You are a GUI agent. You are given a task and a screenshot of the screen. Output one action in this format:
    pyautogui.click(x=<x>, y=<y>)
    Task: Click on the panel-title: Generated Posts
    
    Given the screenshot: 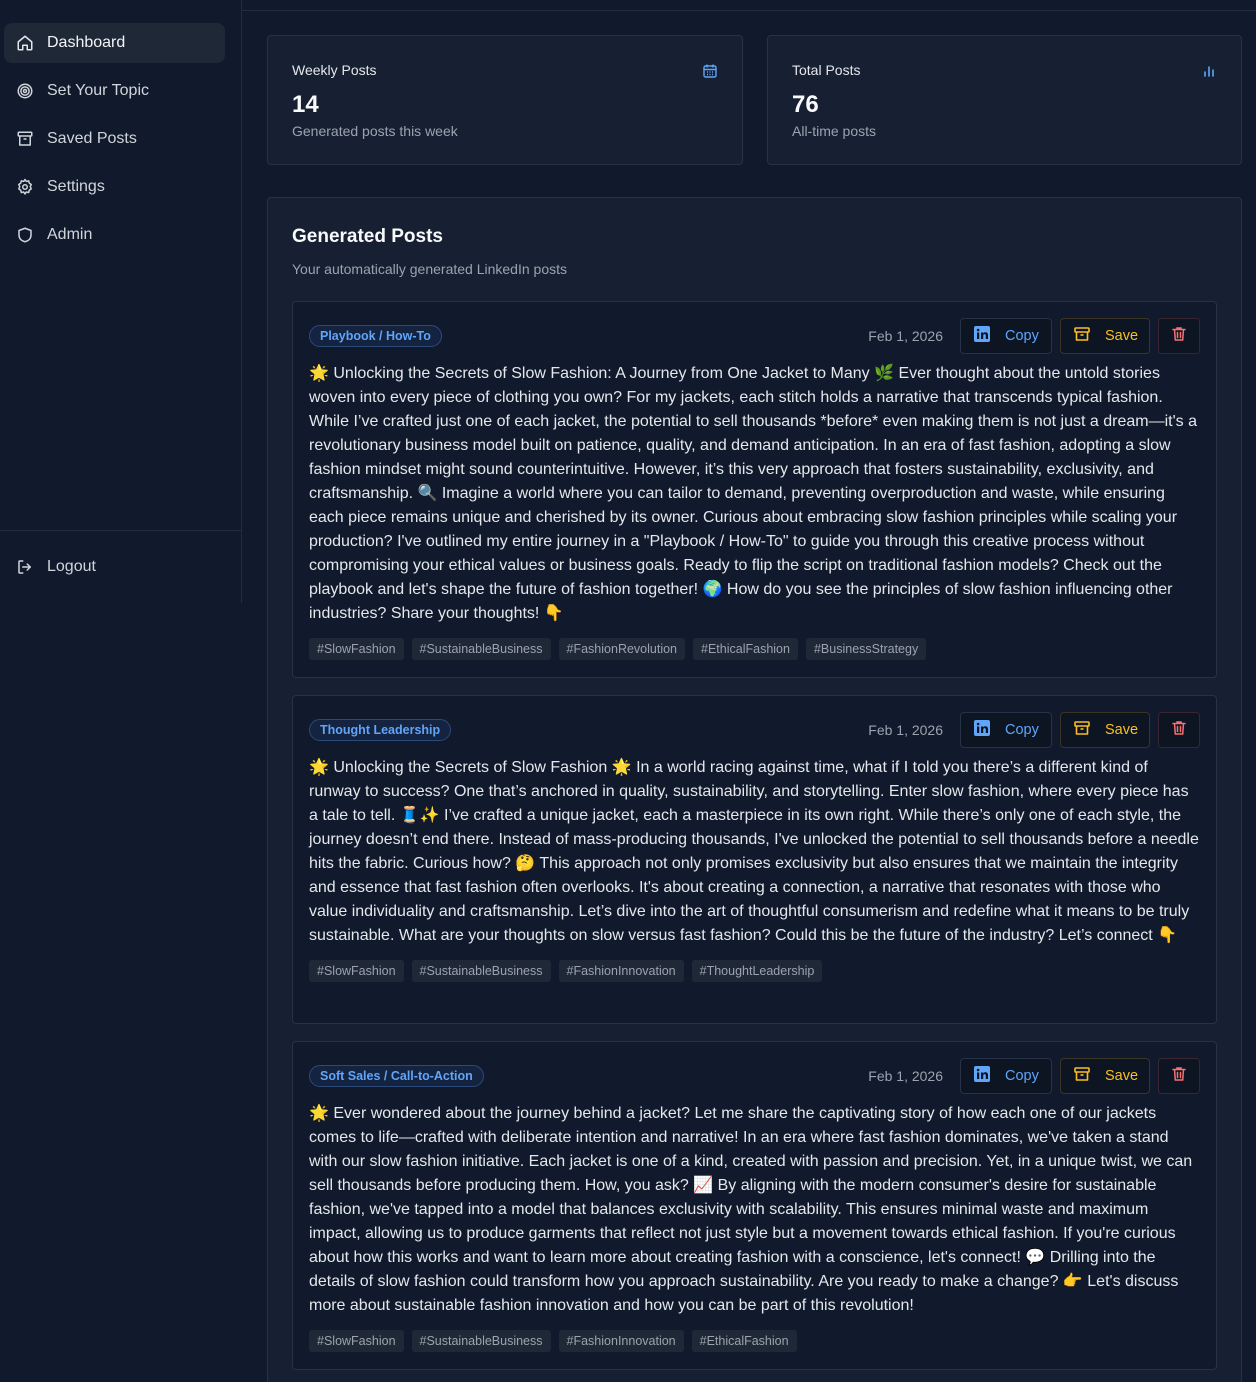 What is the action you would take?
    pyautogui.click(x=367, y=236)
    